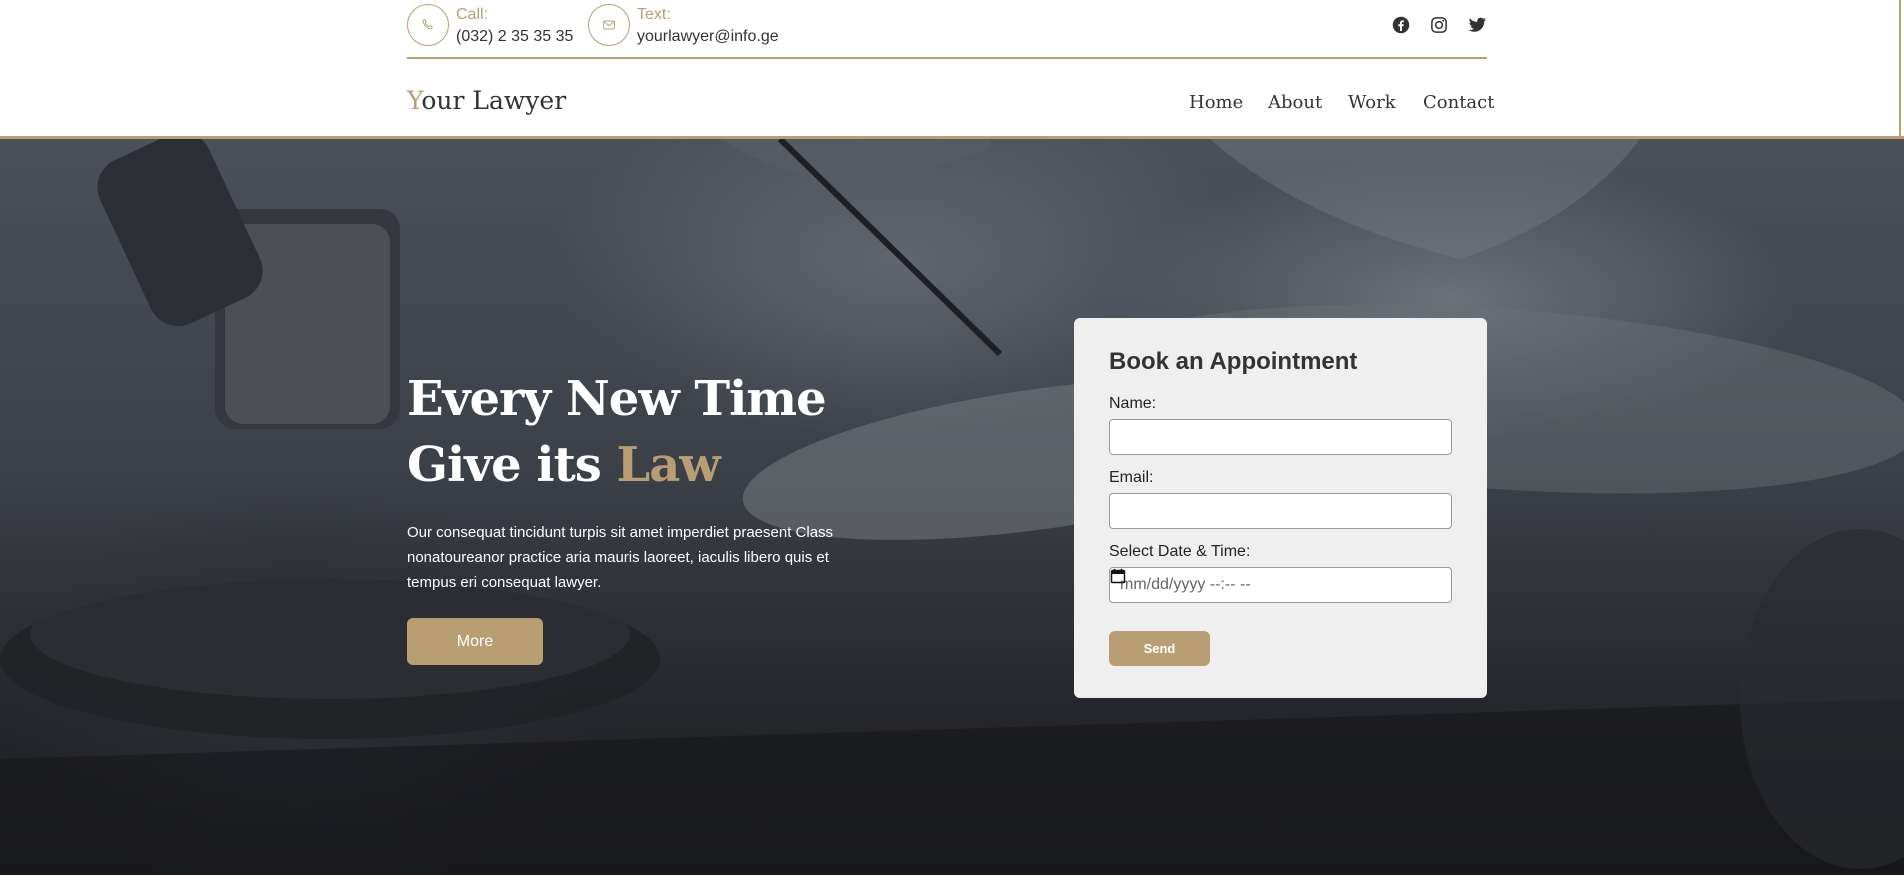  I want to click on twitter-icon, so click(1477, 25).